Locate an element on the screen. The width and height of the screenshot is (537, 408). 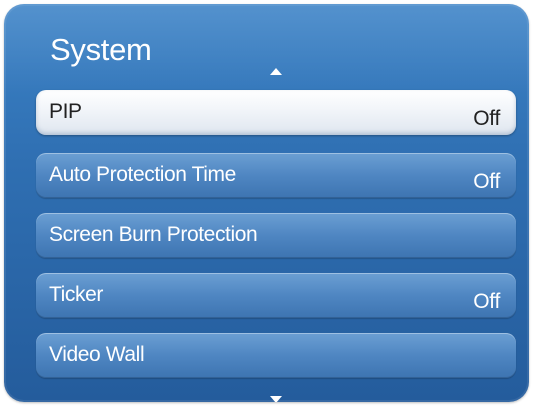
menu-item-label: Auto Protection Time is located at coordinates (142, 174).